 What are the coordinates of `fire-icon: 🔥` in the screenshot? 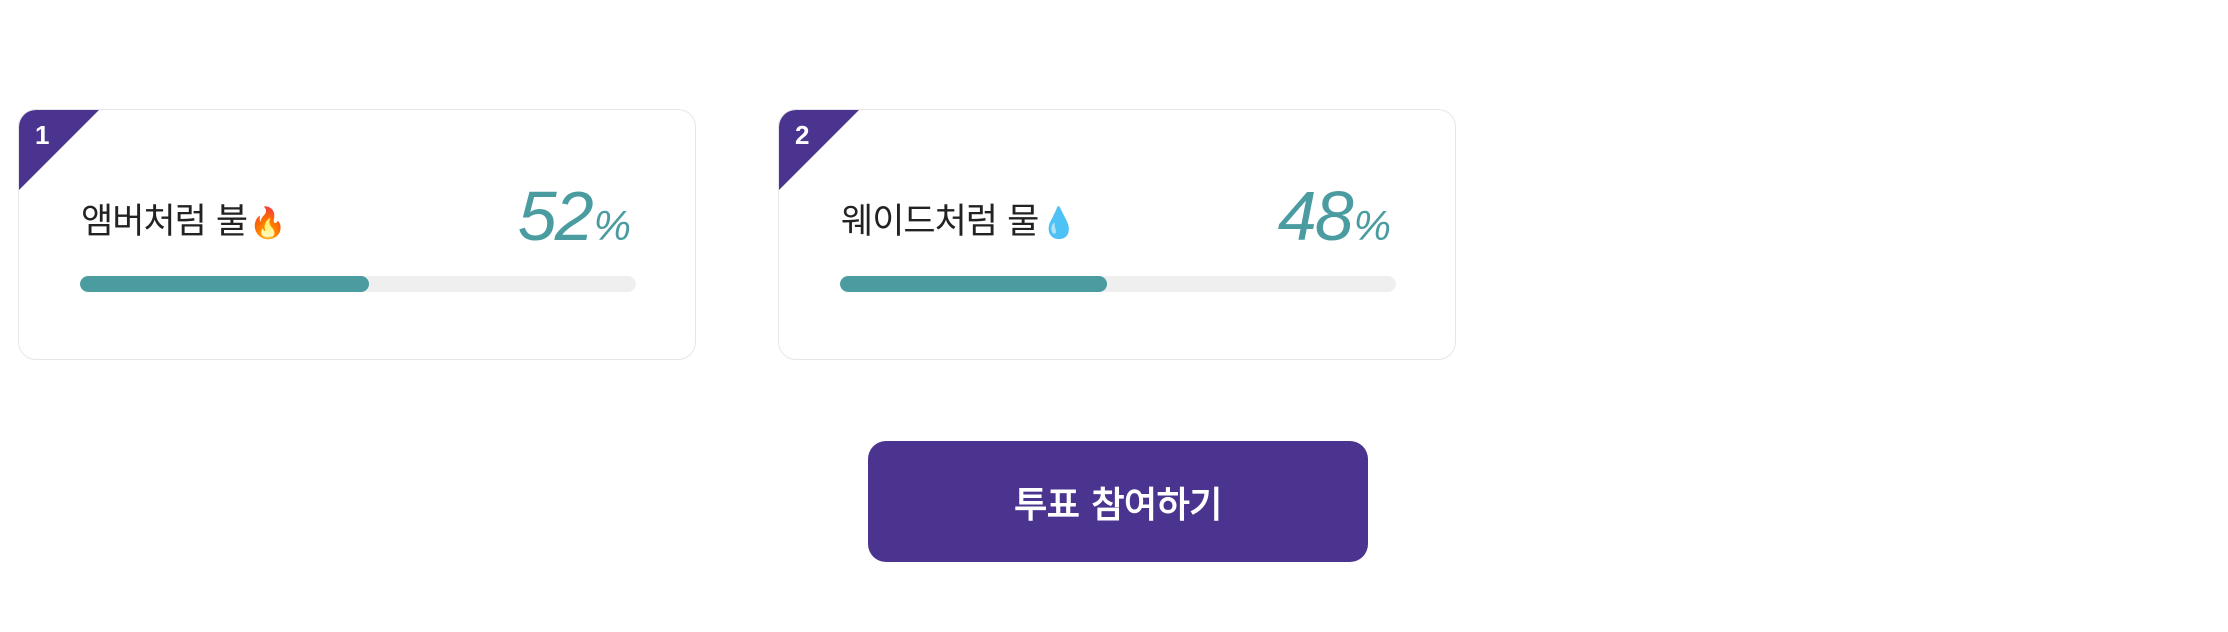 It's located at (267, 223).